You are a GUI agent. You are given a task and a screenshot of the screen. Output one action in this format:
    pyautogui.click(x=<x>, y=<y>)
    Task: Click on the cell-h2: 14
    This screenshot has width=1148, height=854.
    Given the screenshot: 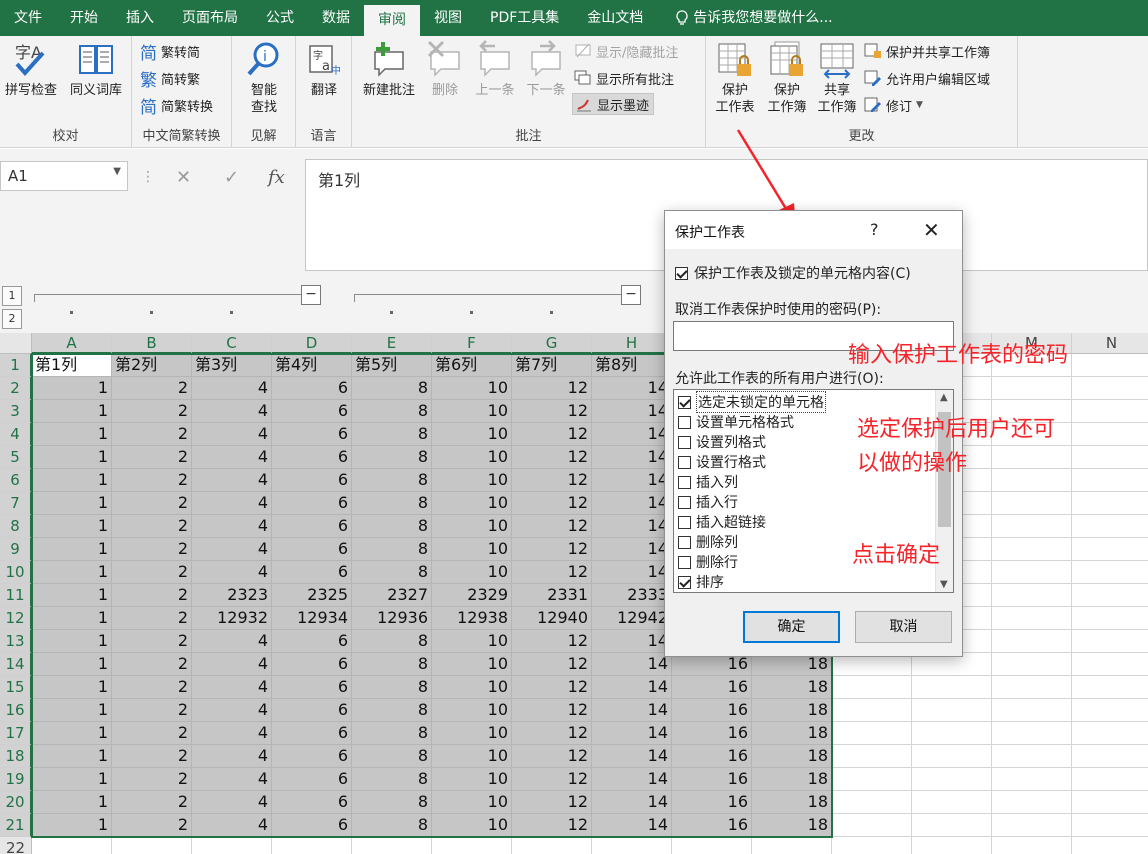 What is the action you would take?
    pyautogui.click(x=632, y=388)
    